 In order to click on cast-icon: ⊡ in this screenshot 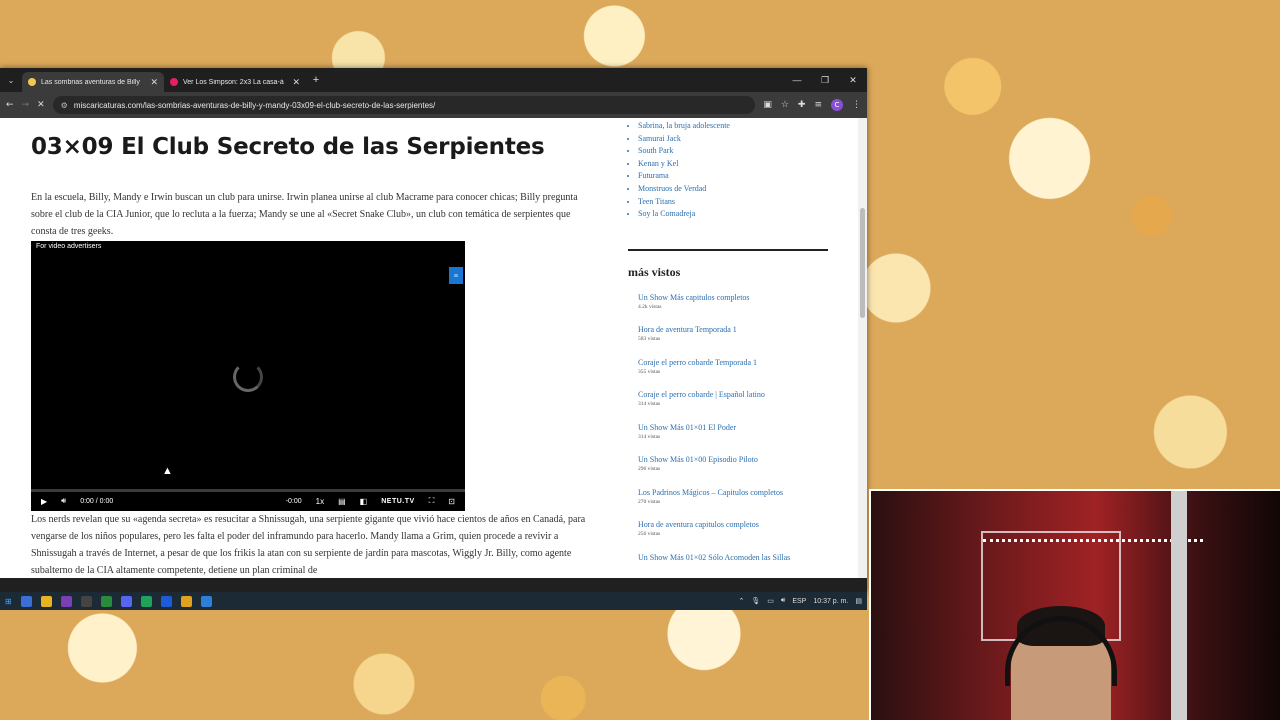, I will do `click(451, 501)`.